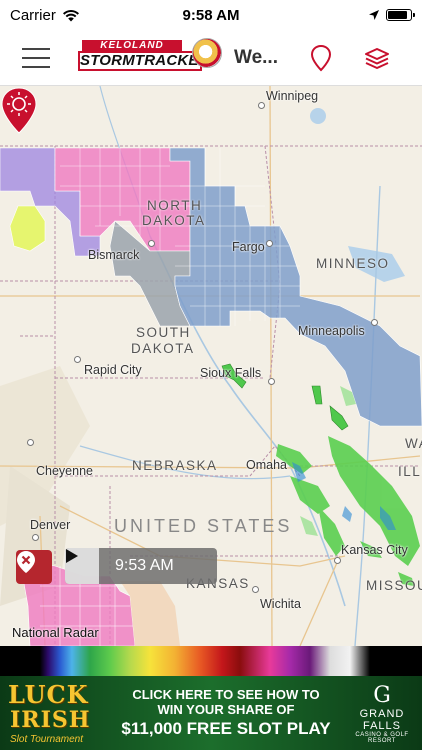 Image resolution: width=422 pixels, height=750 pixels. Describe the element at coordinates (163, 332) in the screenshot. I see `state-south: SOUTH` at that location.